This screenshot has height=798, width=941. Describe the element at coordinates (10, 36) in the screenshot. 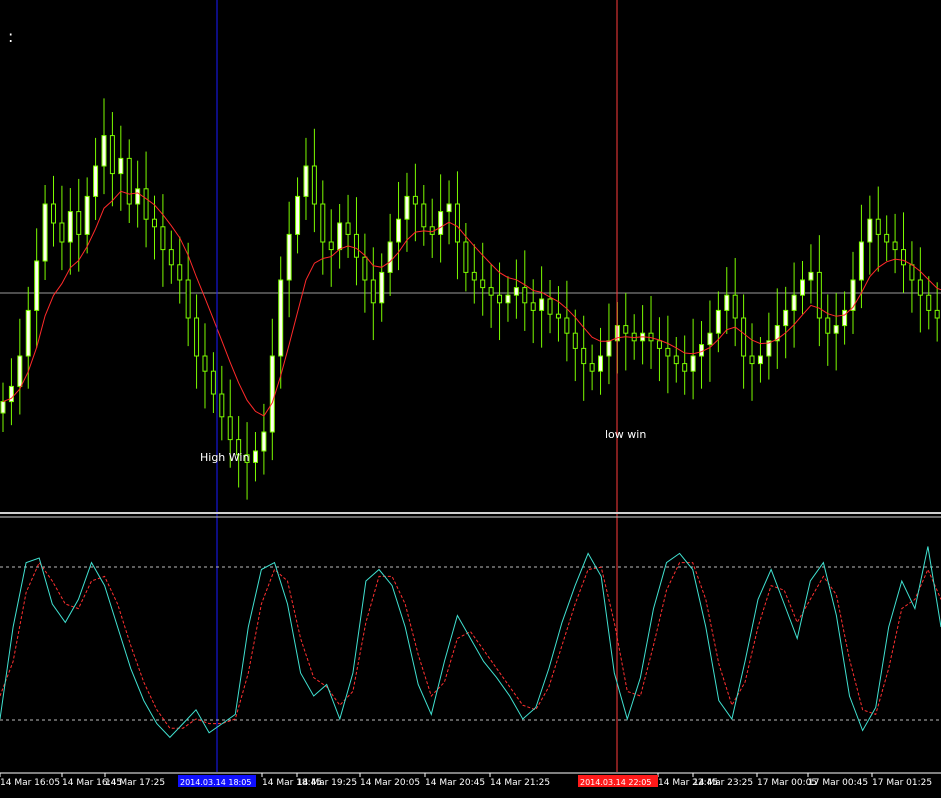

I see `corner-glyph: :` at that location.